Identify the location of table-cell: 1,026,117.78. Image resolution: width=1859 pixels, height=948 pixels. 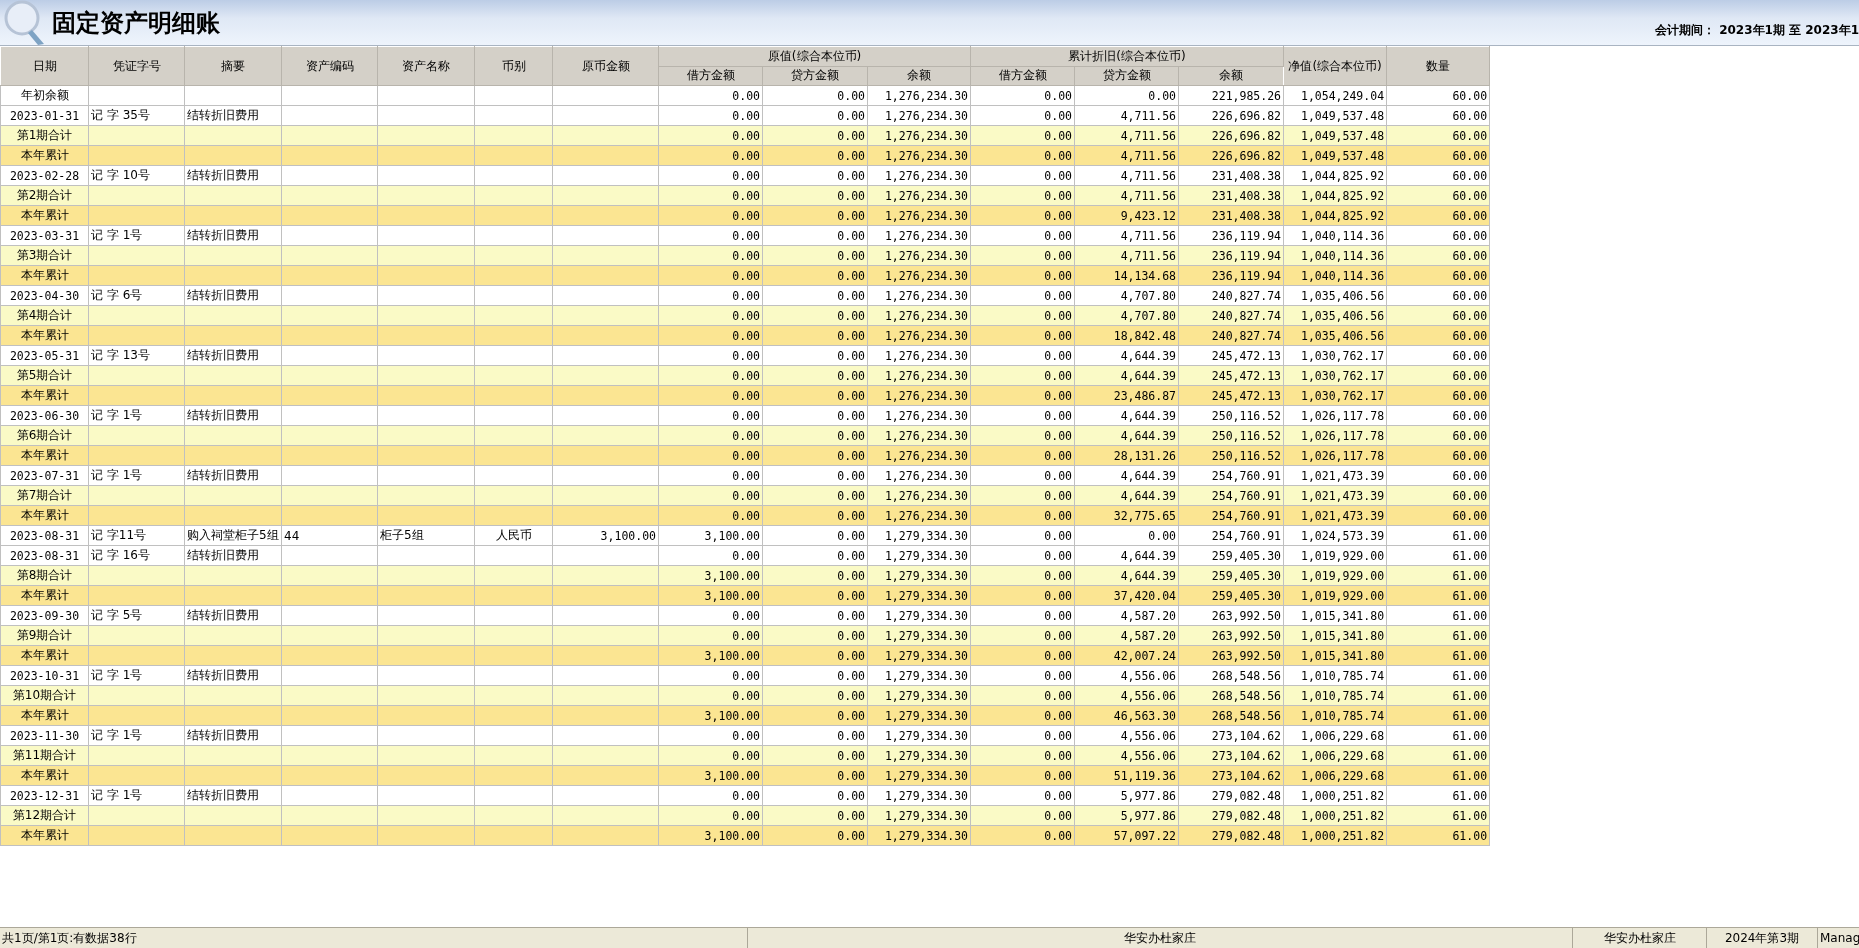
(1342, 435).